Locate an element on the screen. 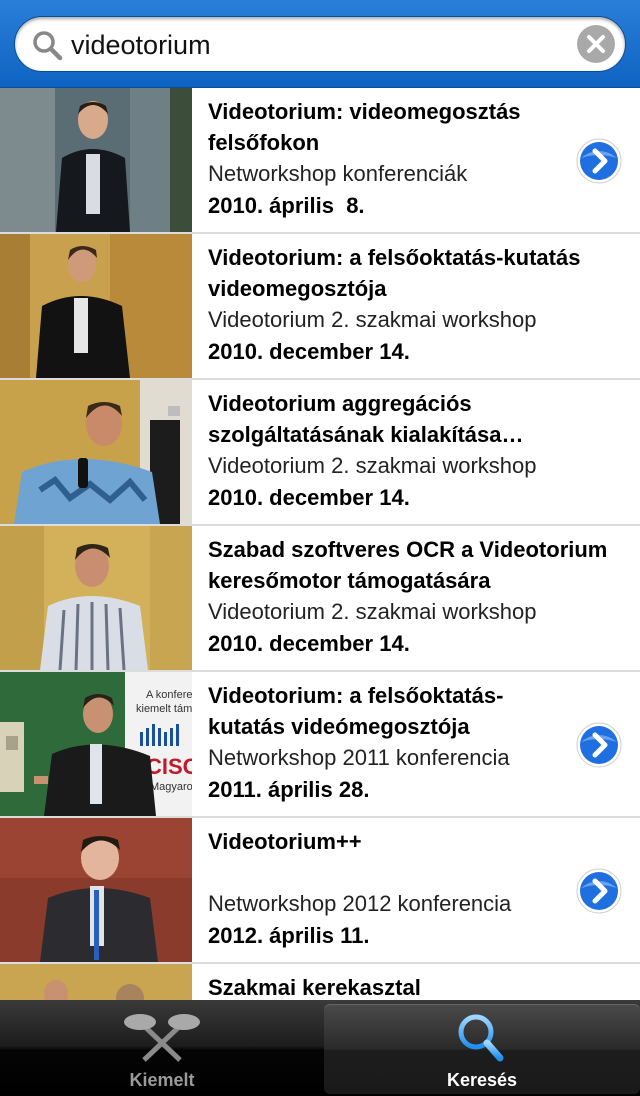  result-event: Networkshop konferenciák is located at coordinates (338, 173).